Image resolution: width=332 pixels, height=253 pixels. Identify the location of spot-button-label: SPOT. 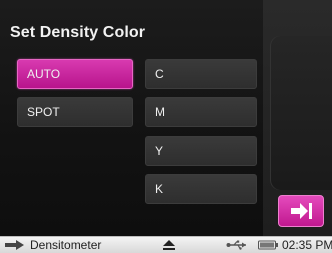
(43, 112).